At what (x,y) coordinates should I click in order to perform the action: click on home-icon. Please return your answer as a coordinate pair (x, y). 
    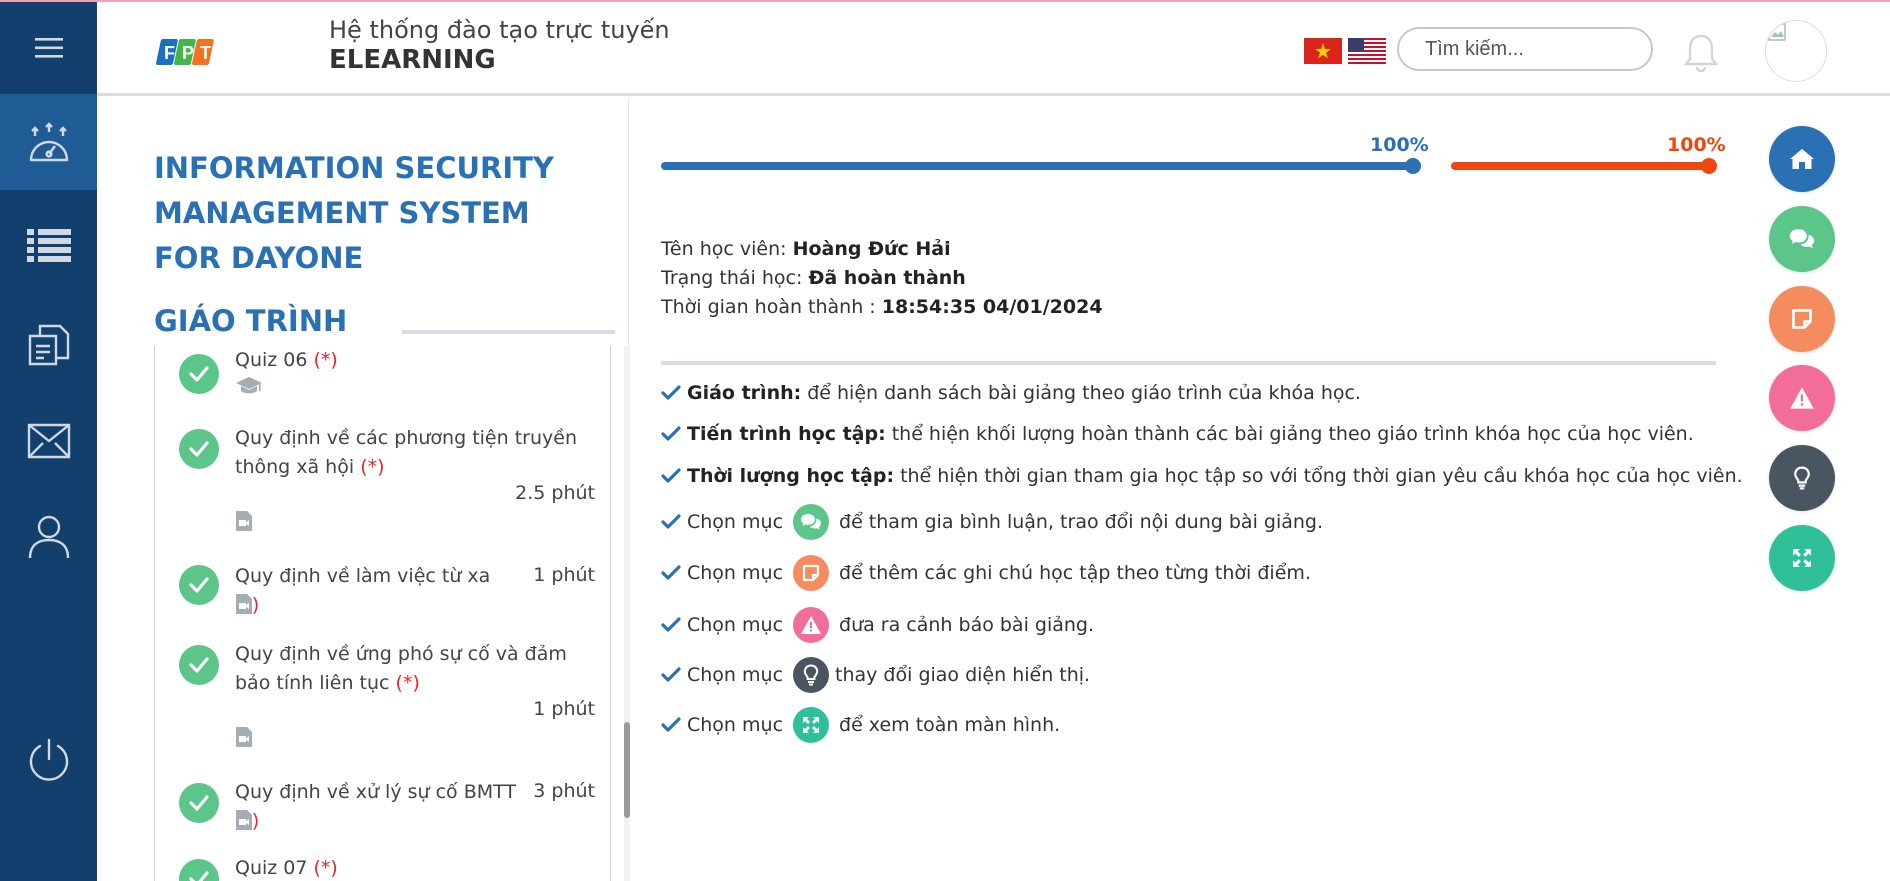
    Looking at the image, I should click on (1802, 159).